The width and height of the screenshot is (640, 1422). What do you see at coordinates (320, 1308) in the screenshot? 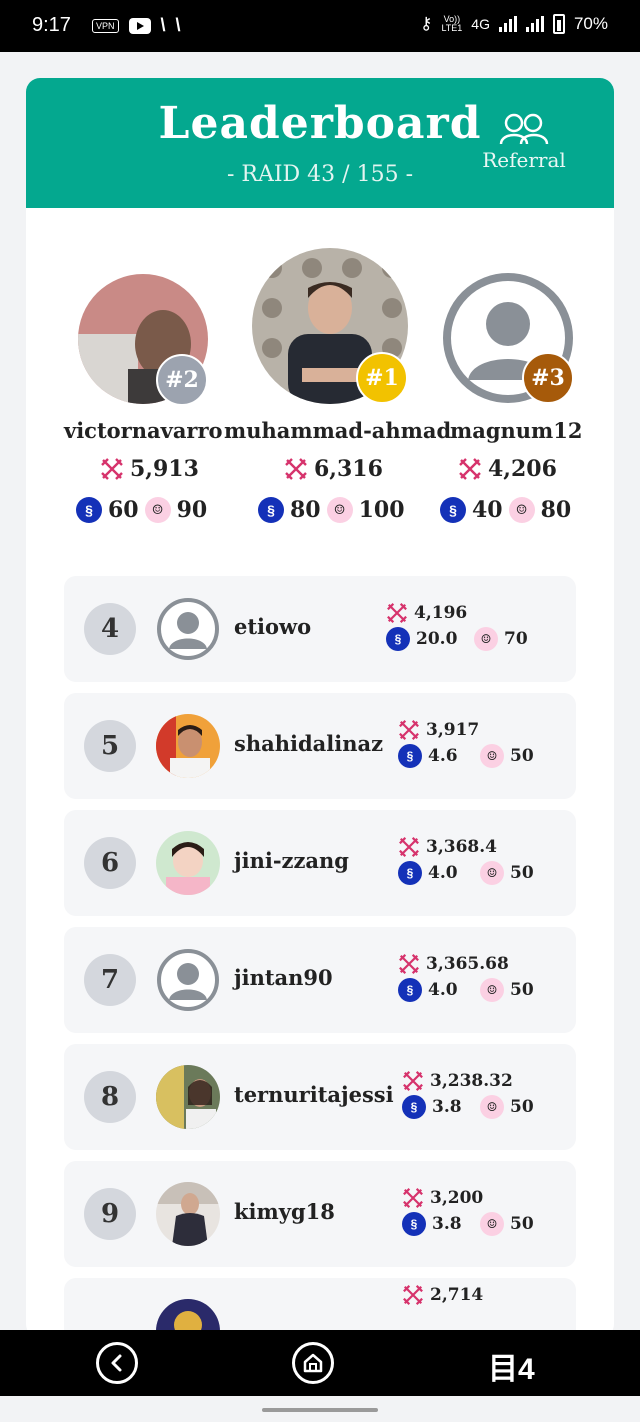
I see `list-item: 2,714` at bounding box center [320, 1308].